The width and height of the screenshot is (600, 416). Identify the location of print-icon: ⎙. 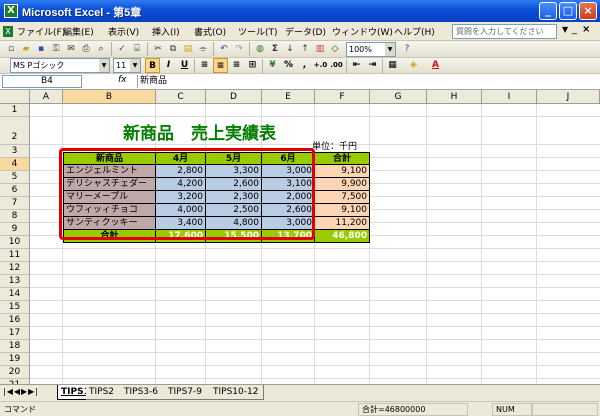
(86, 49).